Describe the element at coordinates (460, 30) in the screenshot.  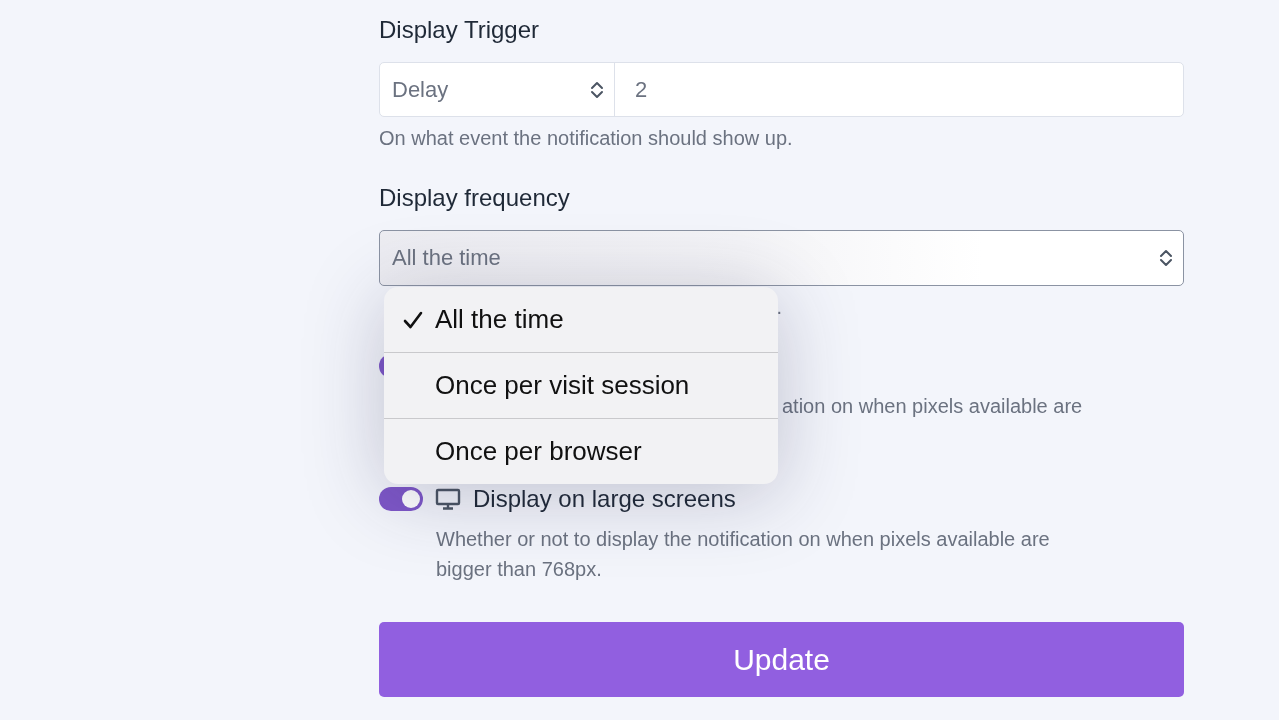
I see `field-label: Display Trigger` at that location.